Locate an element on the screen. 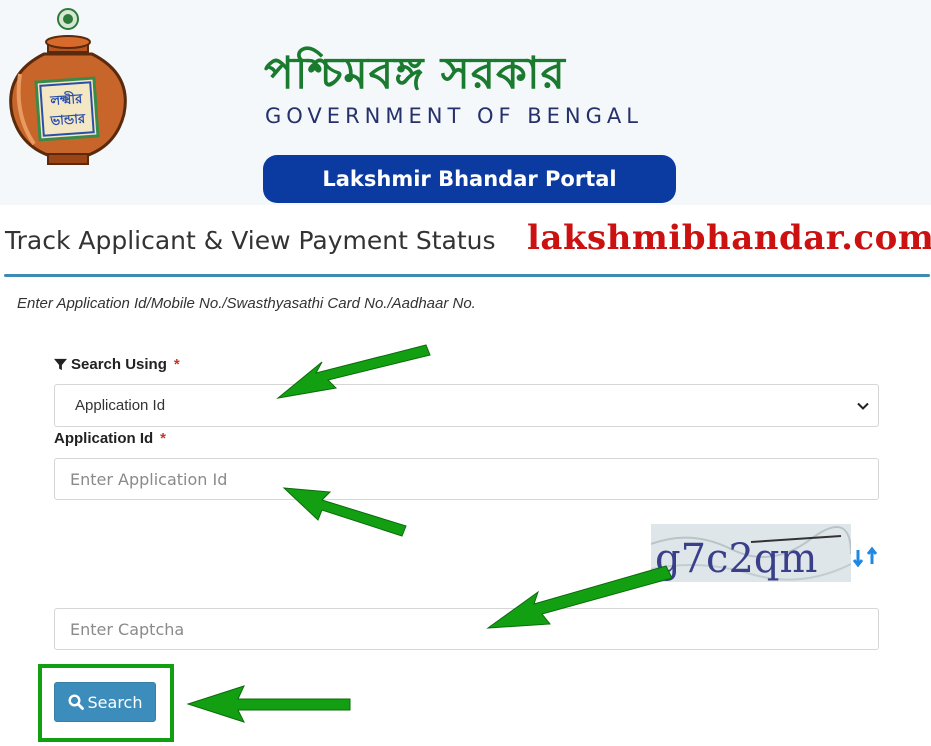 The image size is (931, 746). application-id-label: Application Id * is located at coordinates (110, 438).